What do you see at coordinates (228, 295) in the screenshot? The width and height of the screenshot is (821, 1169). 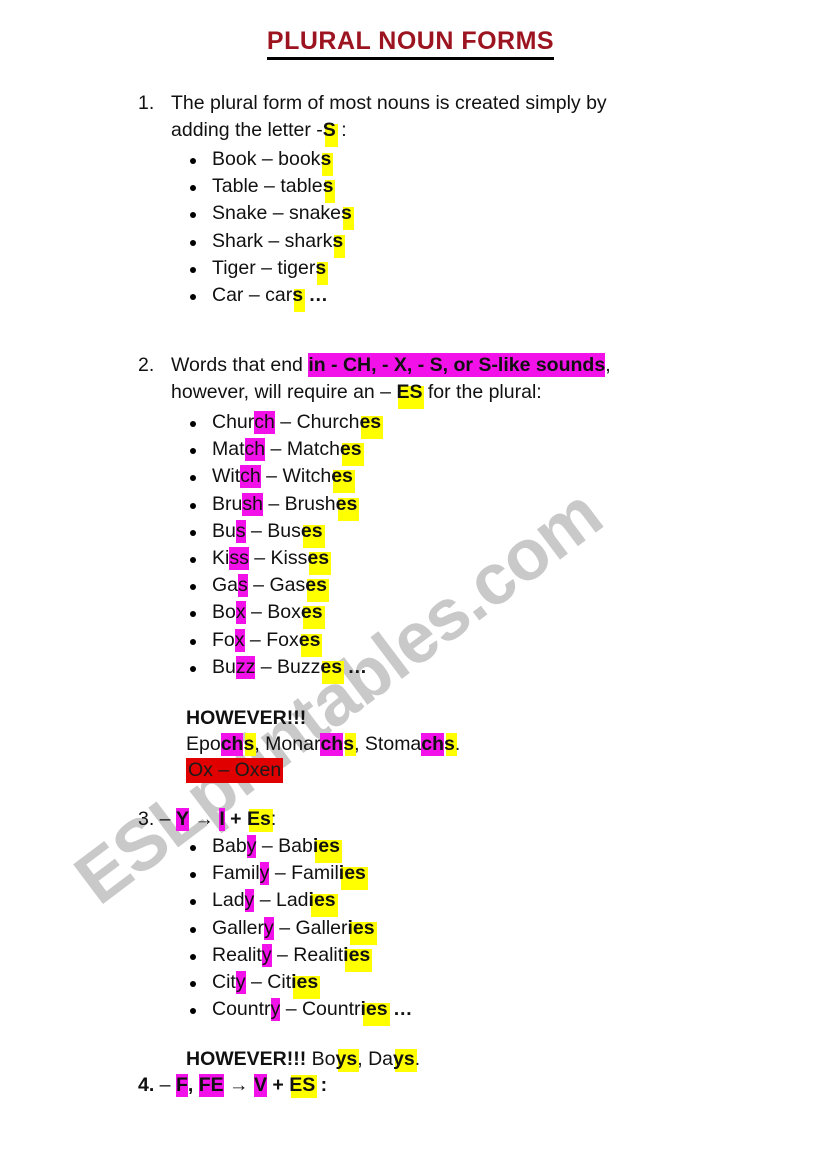 I see `singular-word: Car` at bounding box center [228, 295].